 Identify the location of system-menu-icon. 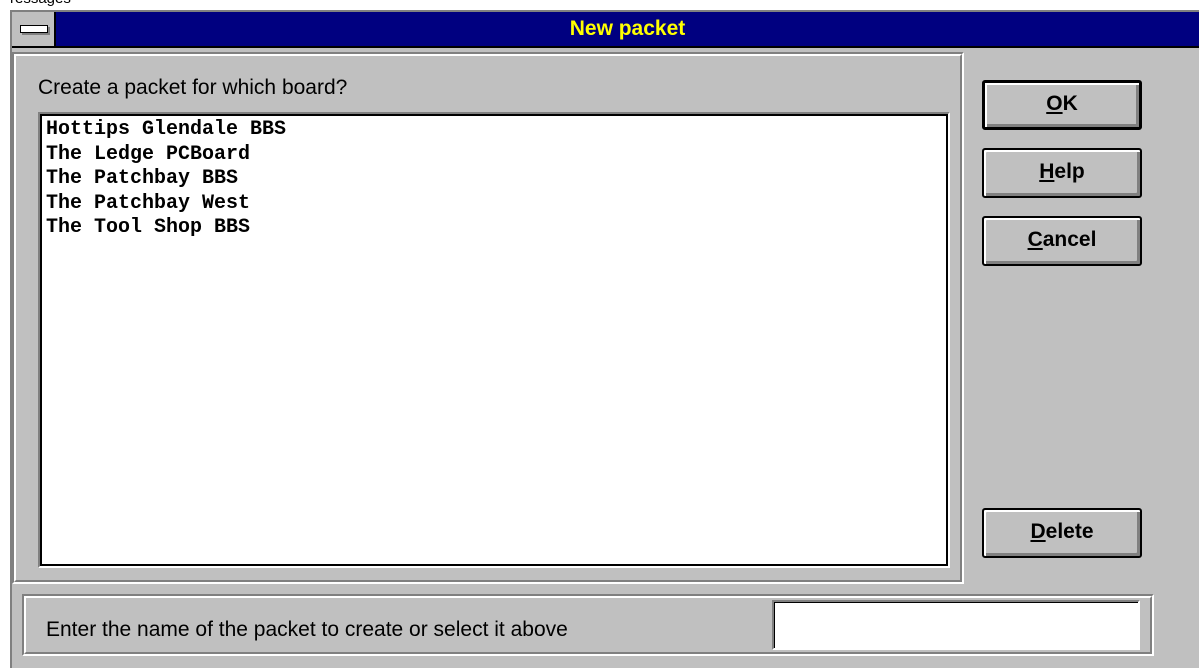
(34, 29).